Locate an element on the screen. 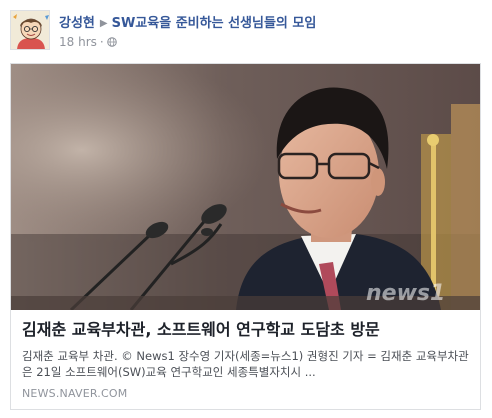  cartoon-avatar-icon is located at coordinates (30, 30).